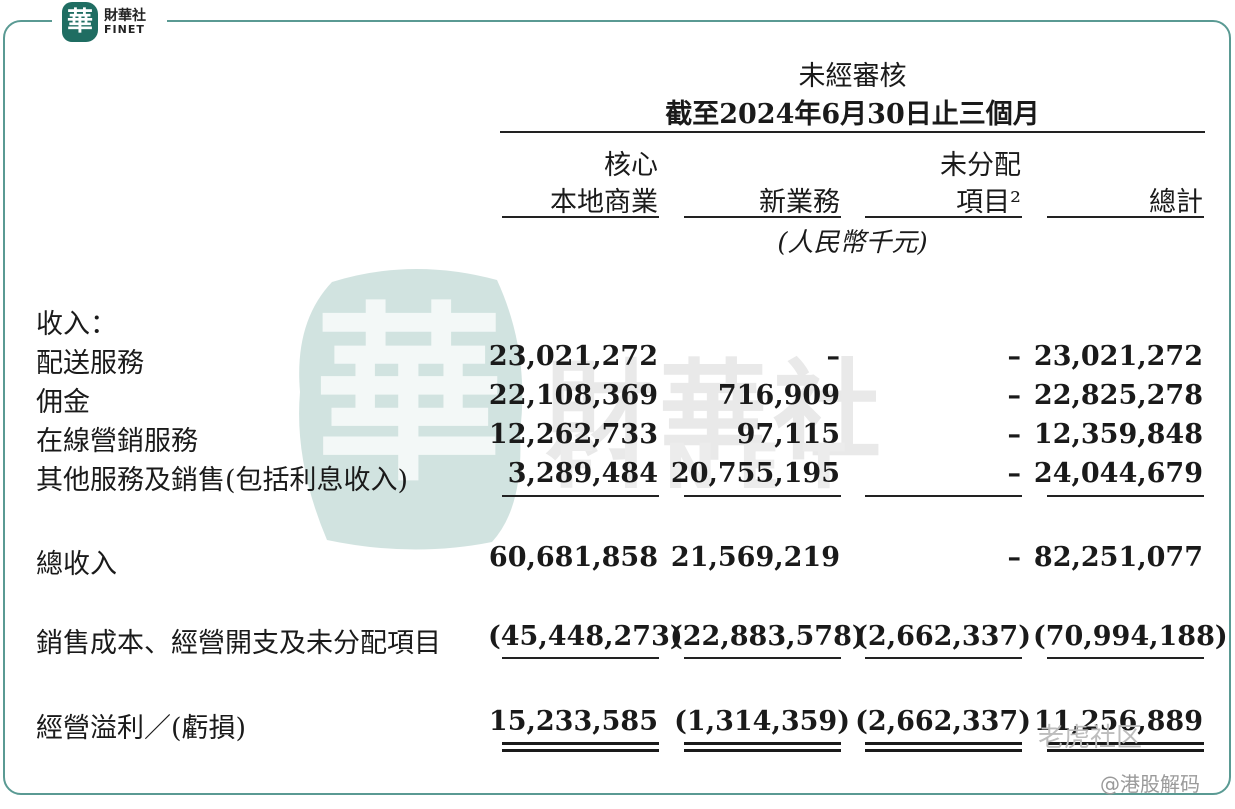 Image resolution: width=1235 pixels, height=809 pixels. Describe the element at coordinates (1118, 473) in the screenshot. I see `cell-value: 24,044,679` at that location.